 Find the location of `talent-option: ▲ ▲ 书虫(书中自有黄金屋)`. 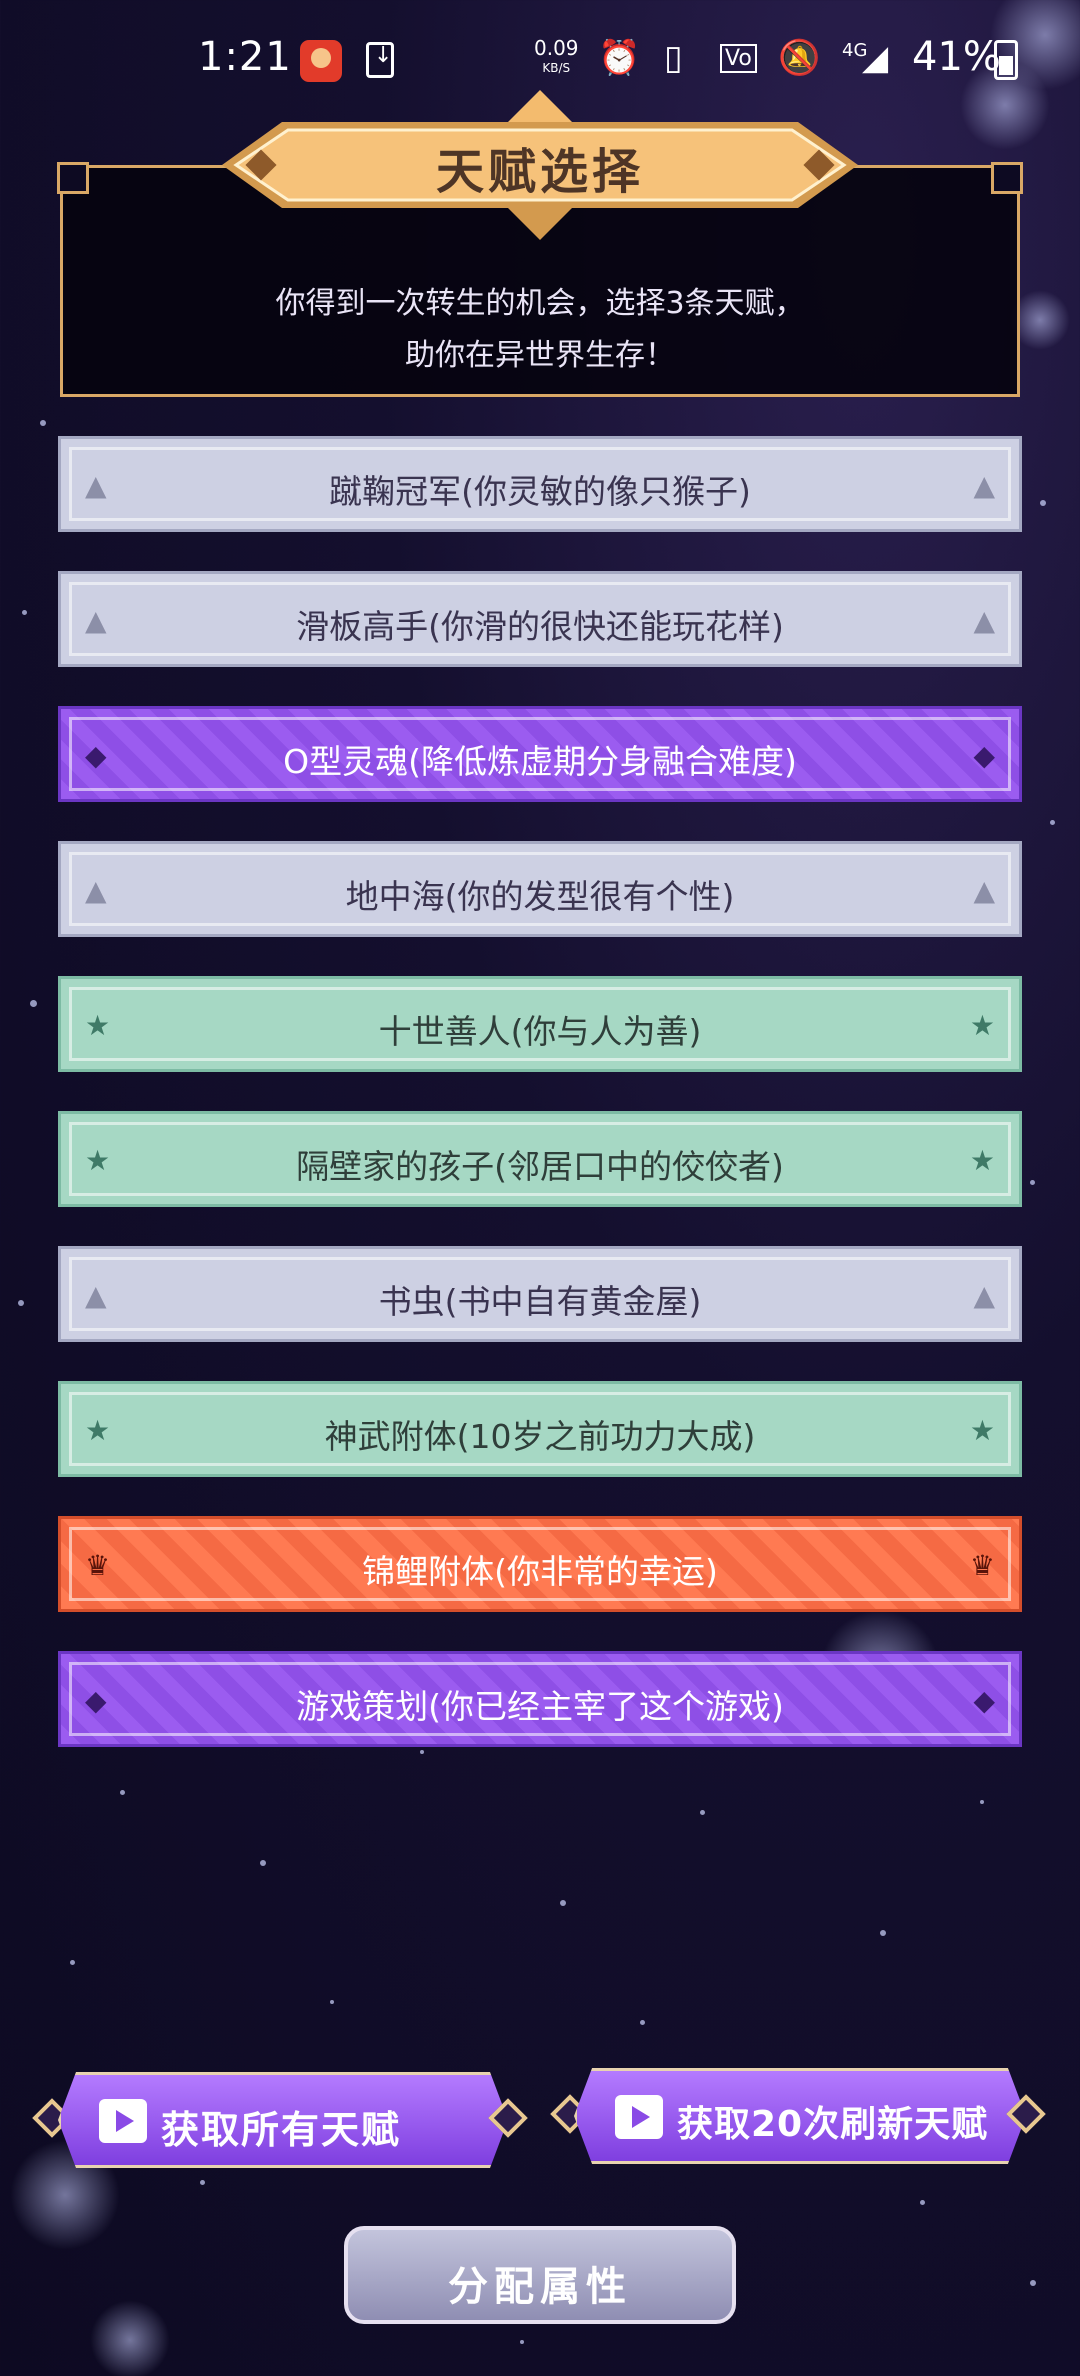

talent-option: ▲ ▲ 书虫(书中自有黄金屋) is located at coordinates (540, 1294).